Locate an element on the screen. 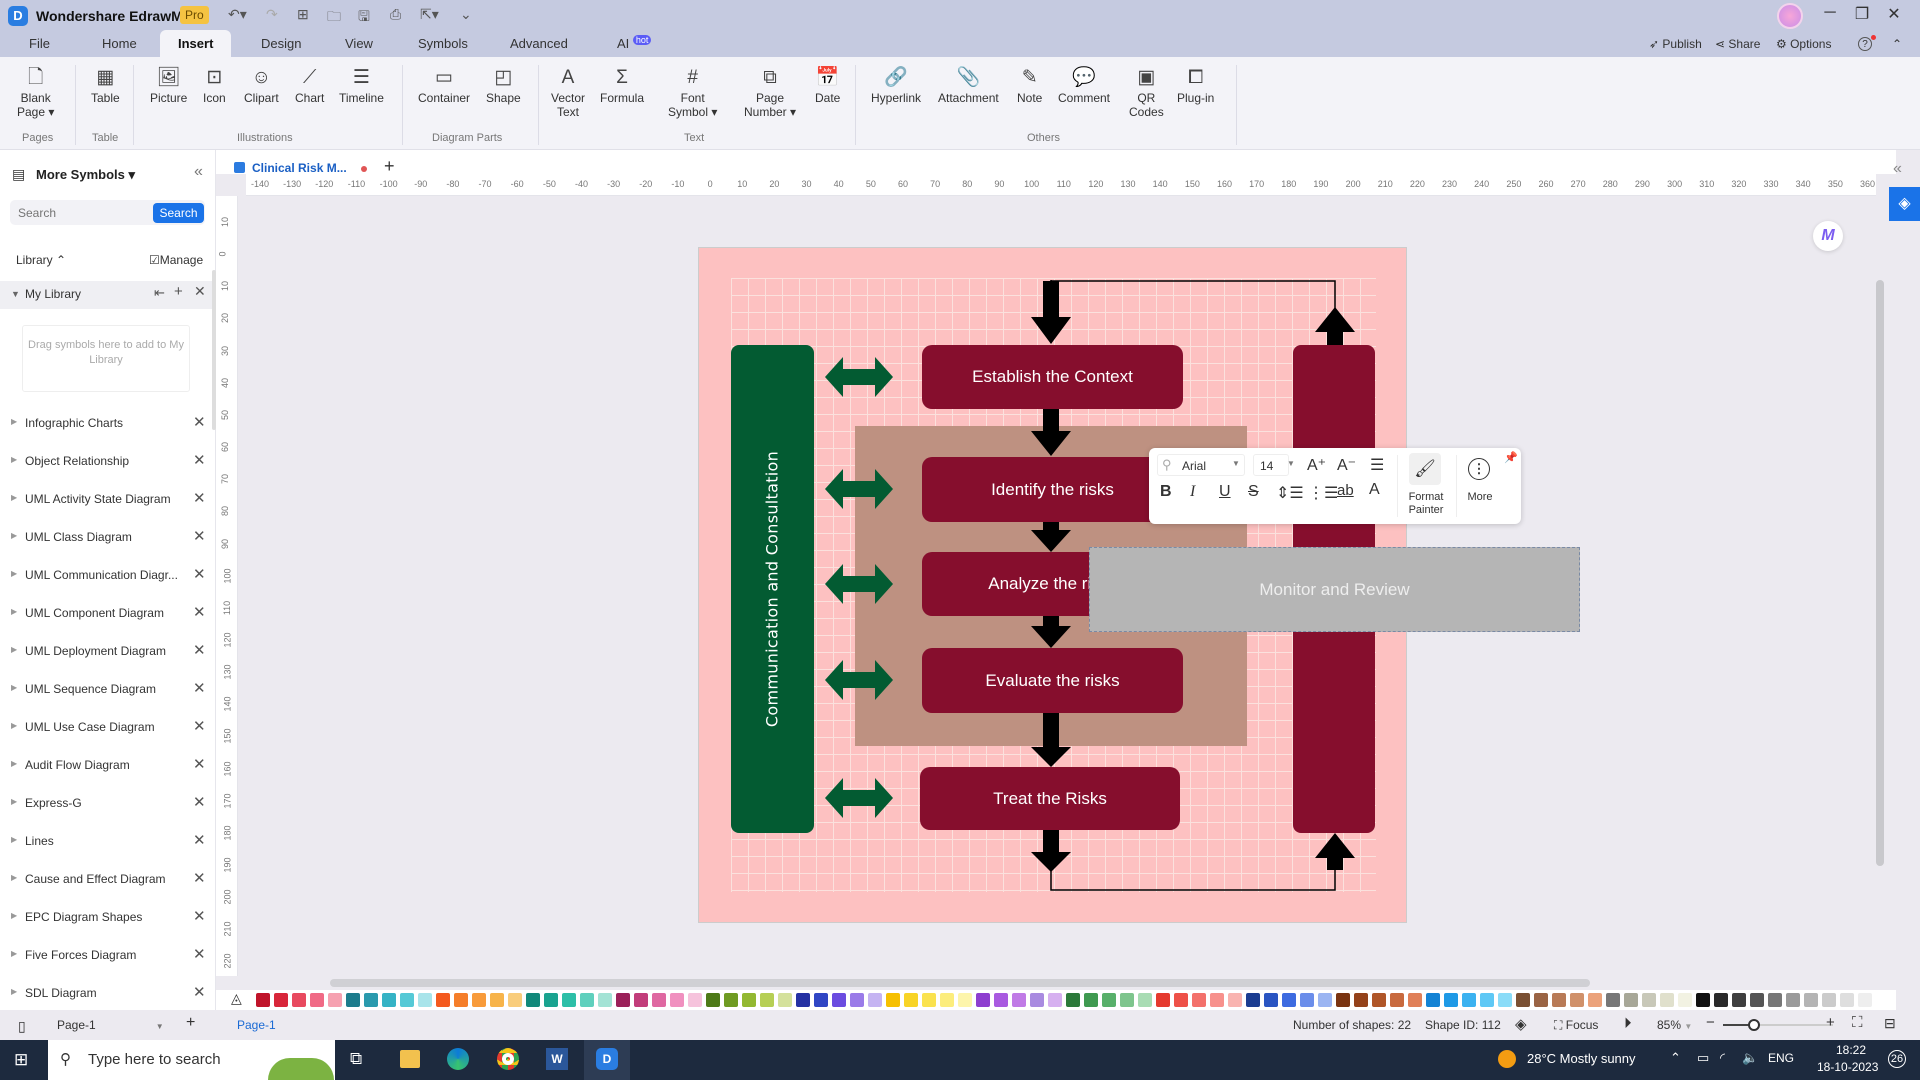 The width and height of the screenshot is (1920, 1080). library-item: ▶ UML Use Case Diagram ✕ is located at coordinates (106, 728).